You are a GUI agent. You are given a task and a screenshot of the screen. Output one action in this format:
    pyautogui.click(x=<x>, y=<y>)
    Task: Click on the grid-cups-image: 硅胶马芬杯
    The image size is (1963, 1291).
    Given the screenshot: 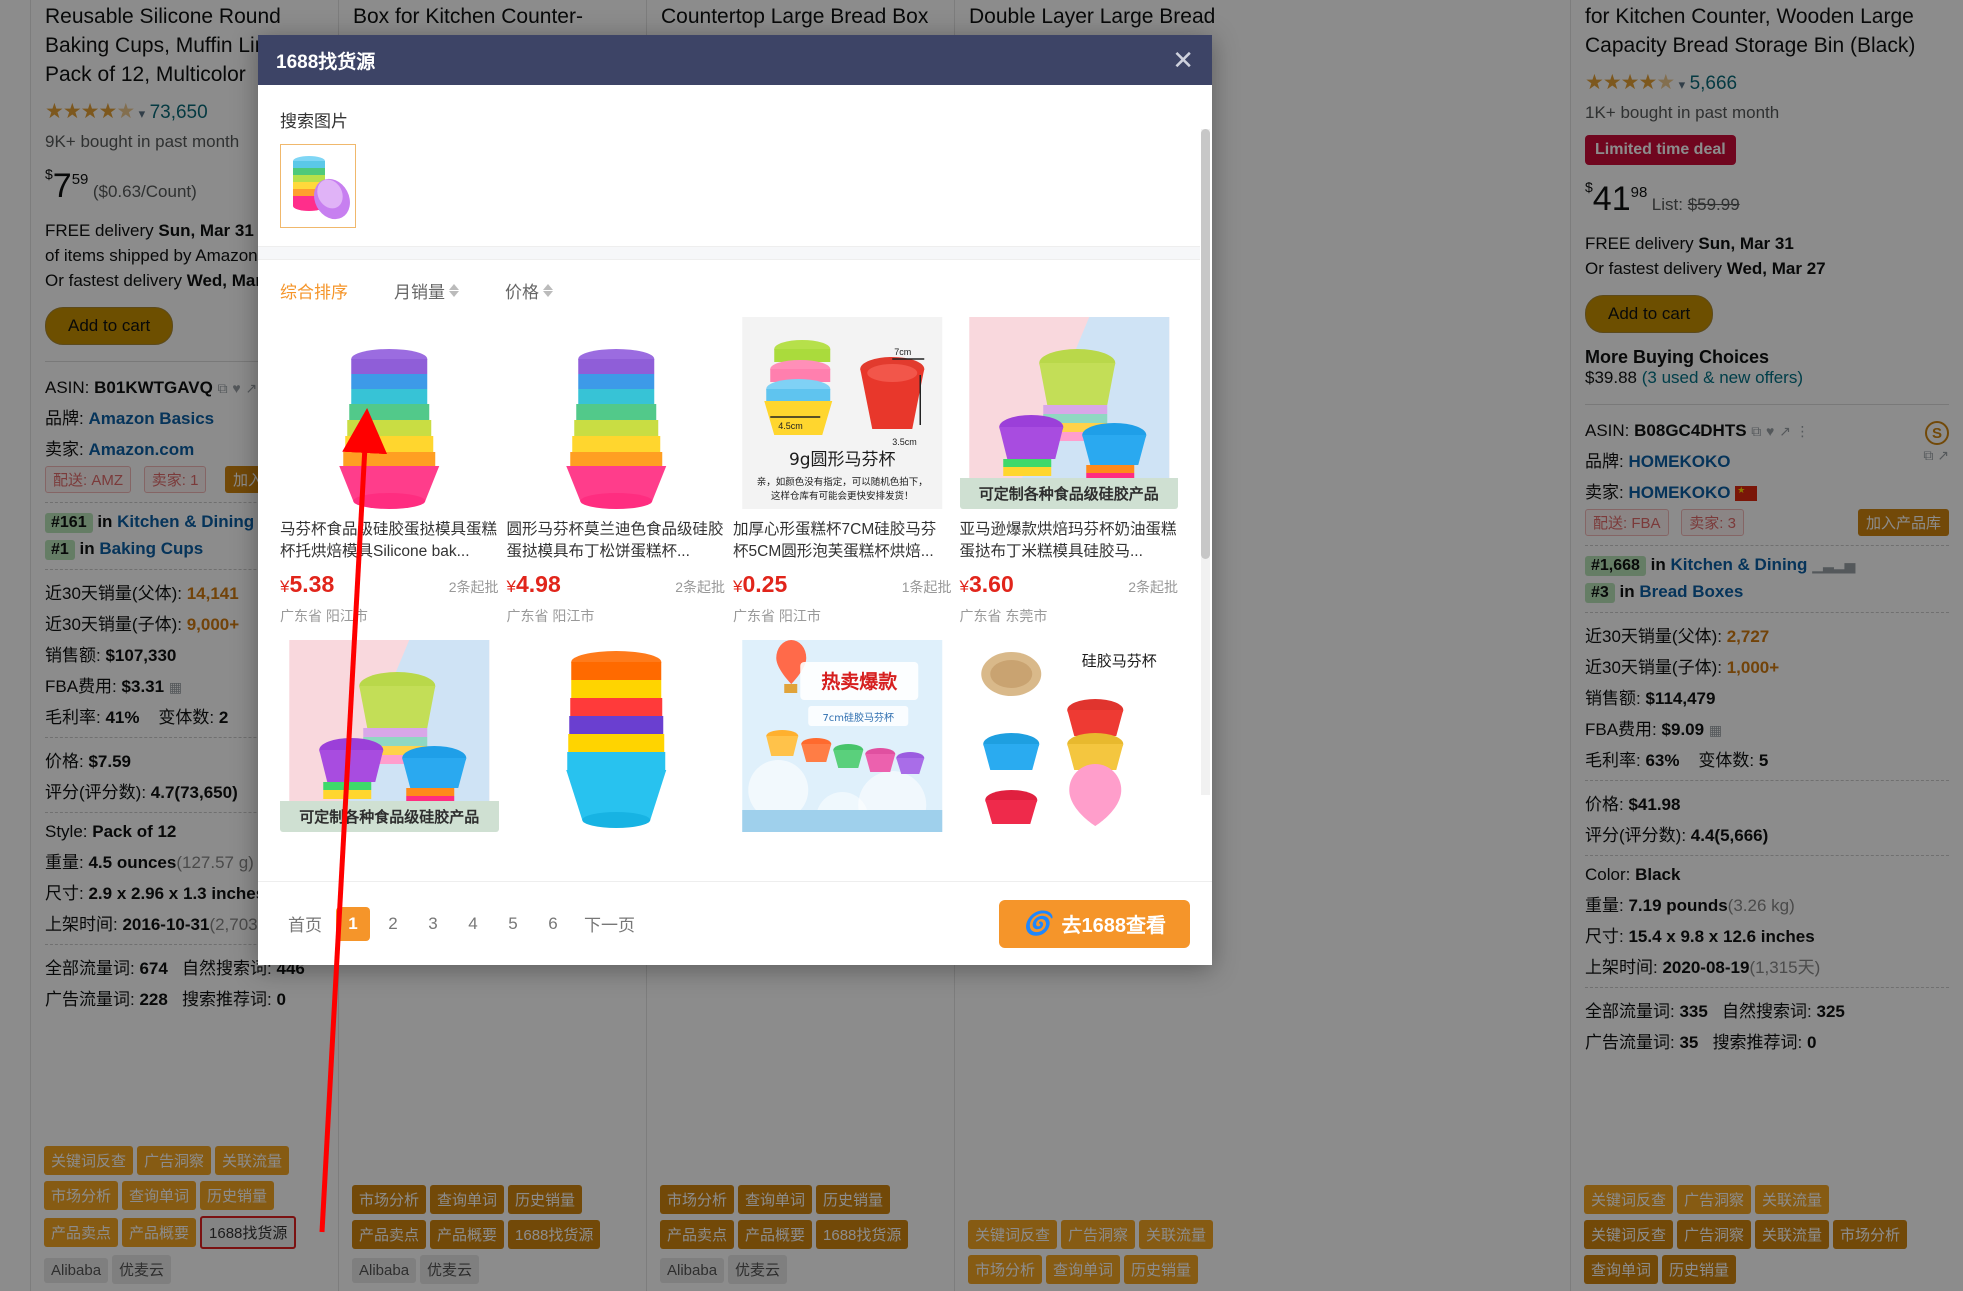 What is the action you would take?
    pyautogui.click(x=1068, y=736)
    